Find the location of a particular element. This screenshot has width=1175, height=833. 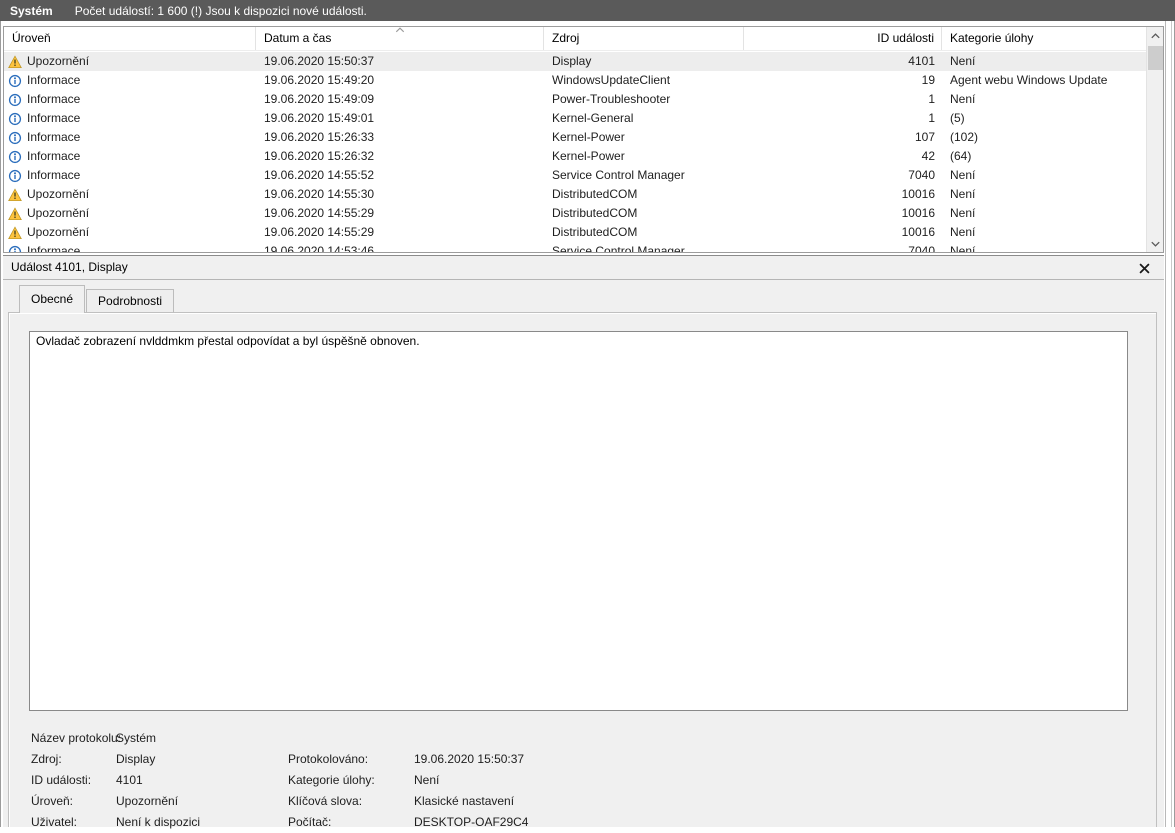

cell-datetime: 19.06.2020 14:55:30 is located at coordinates (319, 194).